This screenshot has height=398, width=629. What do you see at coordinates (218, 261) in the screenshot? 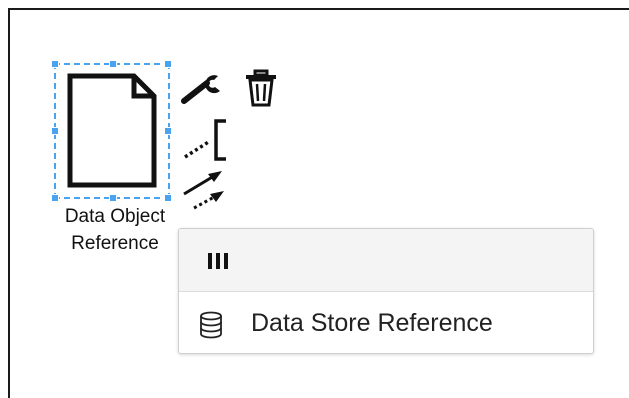
I see `grip-bars-icon` at bounding box center [218, 261].